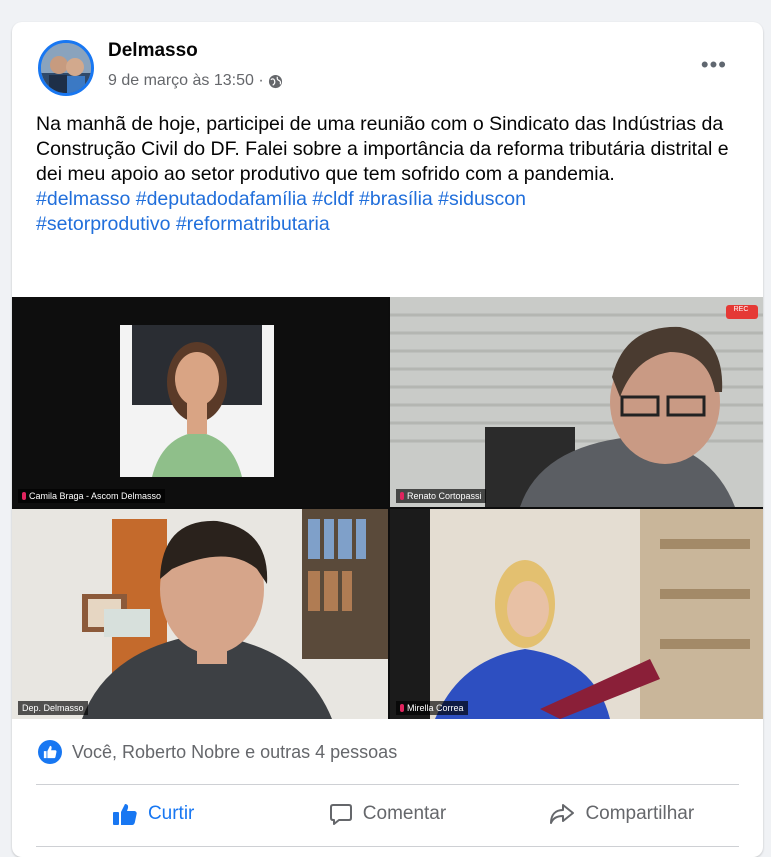 The height and width of the screenshot is (857, 771). I want to click on more-options-button: •••, so click(714, 65).